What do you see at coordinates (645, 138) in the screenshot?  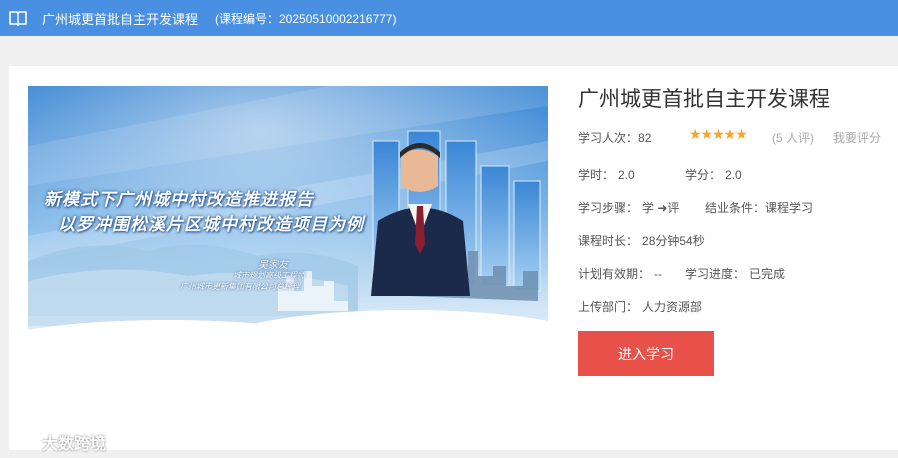 I see `learners-value: 82` at bounding box center [645, 138].